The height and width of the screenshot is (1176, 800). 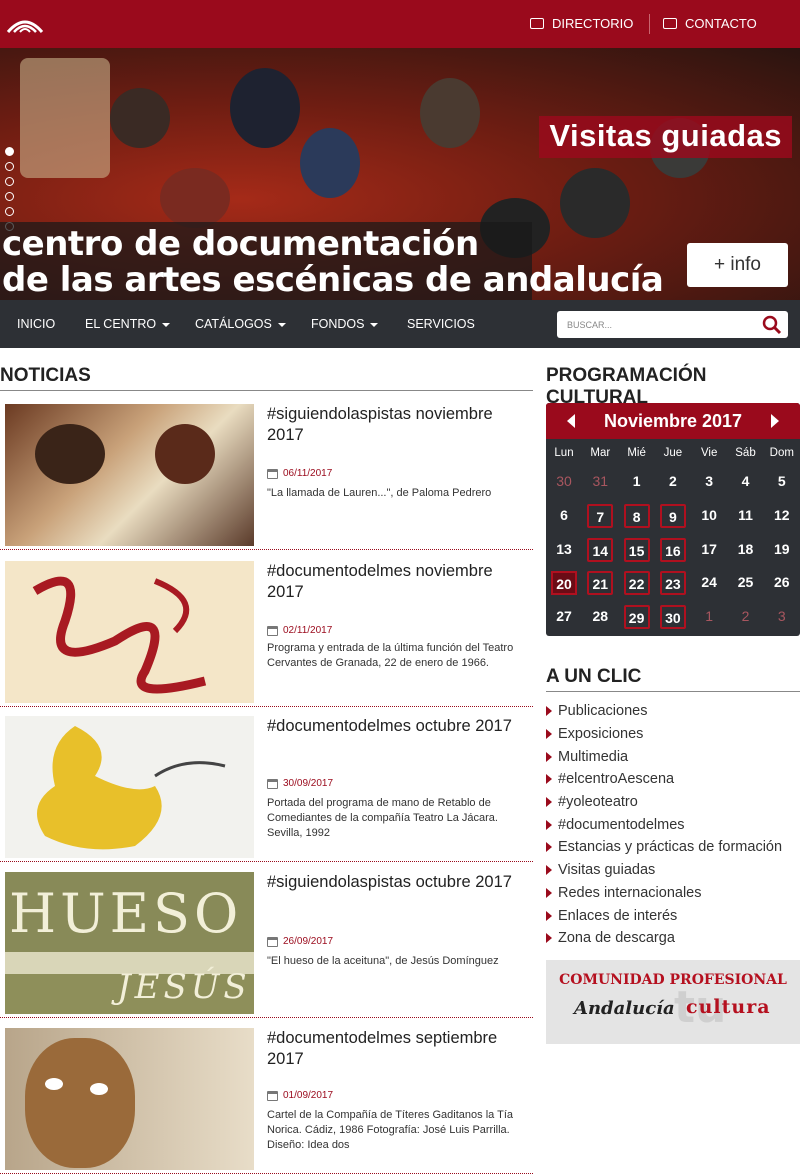 What do you see at coordinates (281, 324) in the screenshot?
I see `caret-down-icon` at bounding box center [281, 324].